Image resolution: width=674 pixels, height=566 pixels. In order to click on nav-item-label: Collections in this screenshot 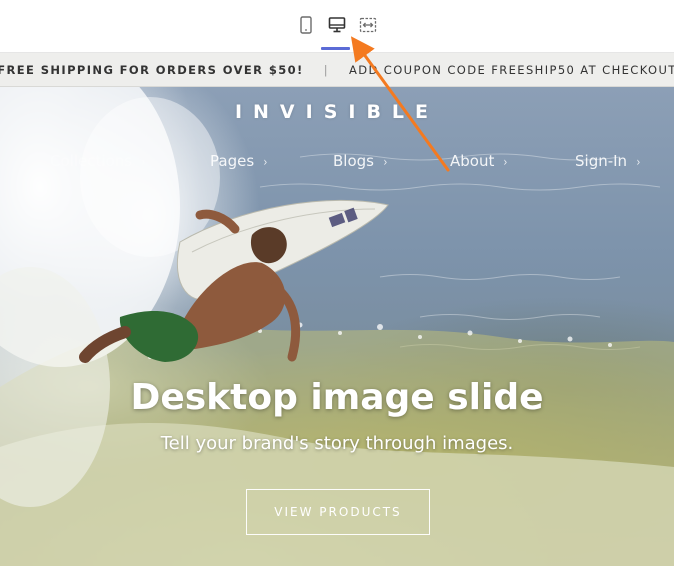, I will do `click(91, 161)`.